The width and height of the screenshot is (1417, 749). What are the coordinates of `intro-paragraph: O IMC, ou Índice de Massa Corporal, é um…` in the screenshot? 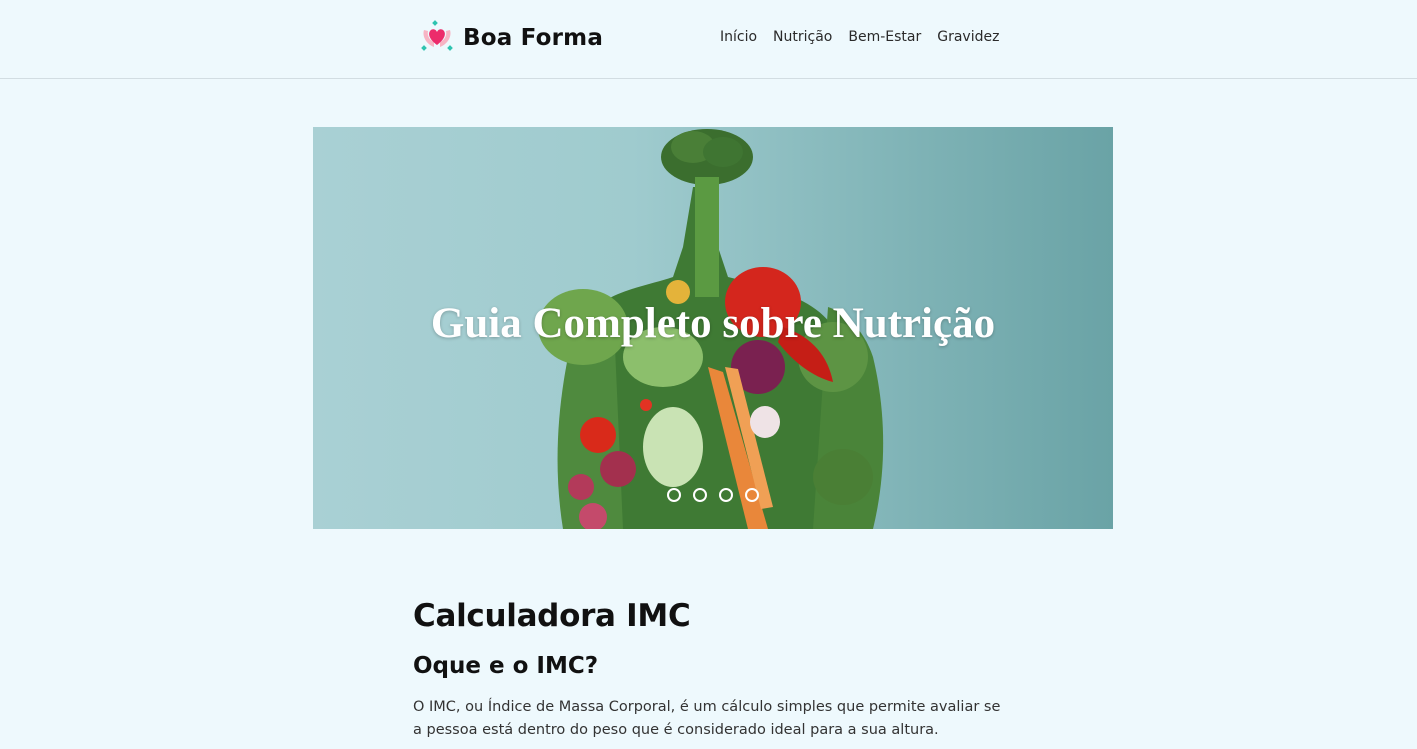 It's located at (707, 718).